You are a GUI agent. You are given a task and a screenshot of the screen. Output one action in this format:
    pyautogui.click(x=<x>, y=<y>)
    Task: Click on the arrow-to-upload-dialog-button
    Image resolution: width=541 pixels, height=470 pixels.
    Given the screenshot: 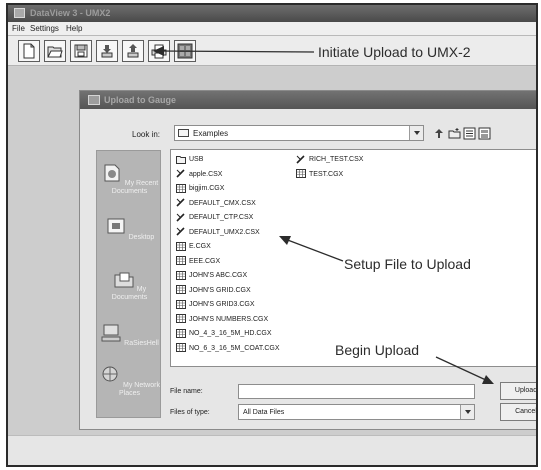 What is the action you would take?
    pyautogui.click(x=462, y=369)
    